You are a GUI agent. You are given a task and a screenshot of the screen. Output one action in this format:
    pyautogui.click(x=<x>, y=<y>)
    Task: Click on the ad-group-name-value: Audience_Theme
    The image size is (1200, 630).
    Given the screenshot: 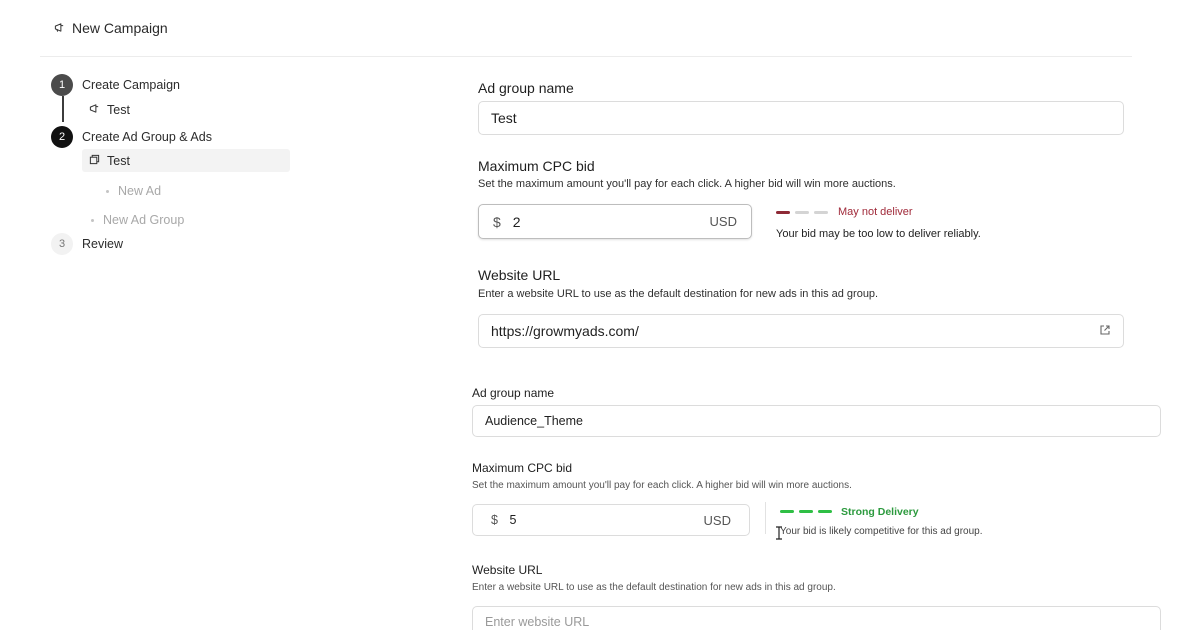 What is the action you would take?
    pyautogui.click(x=534, y=421)
    